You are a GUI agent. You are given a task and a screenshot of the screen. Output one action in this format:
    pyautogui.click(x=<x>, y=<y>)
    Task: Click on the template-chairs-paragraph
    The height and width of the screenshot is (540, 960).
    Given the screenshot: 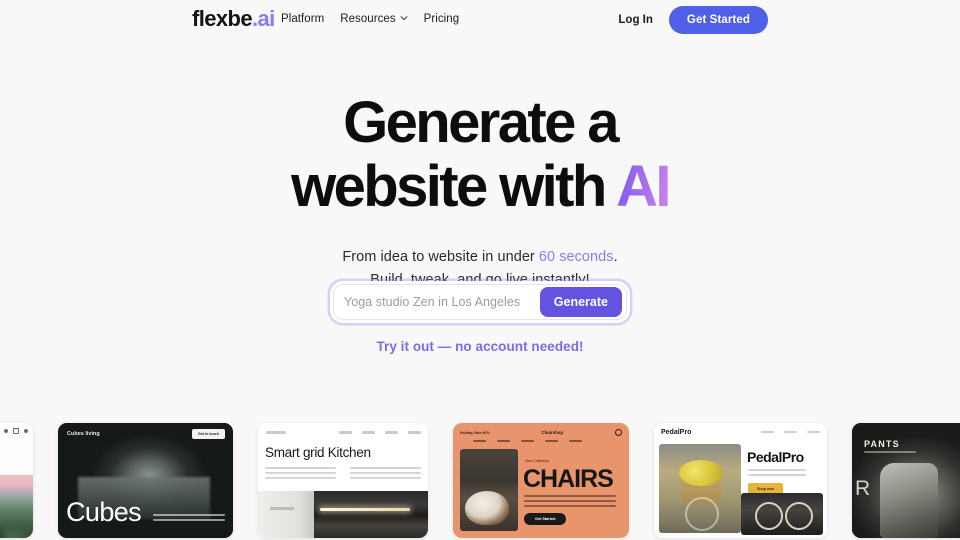 What is the action you would take?
    pyautogui.click(x=570, y=502)
    